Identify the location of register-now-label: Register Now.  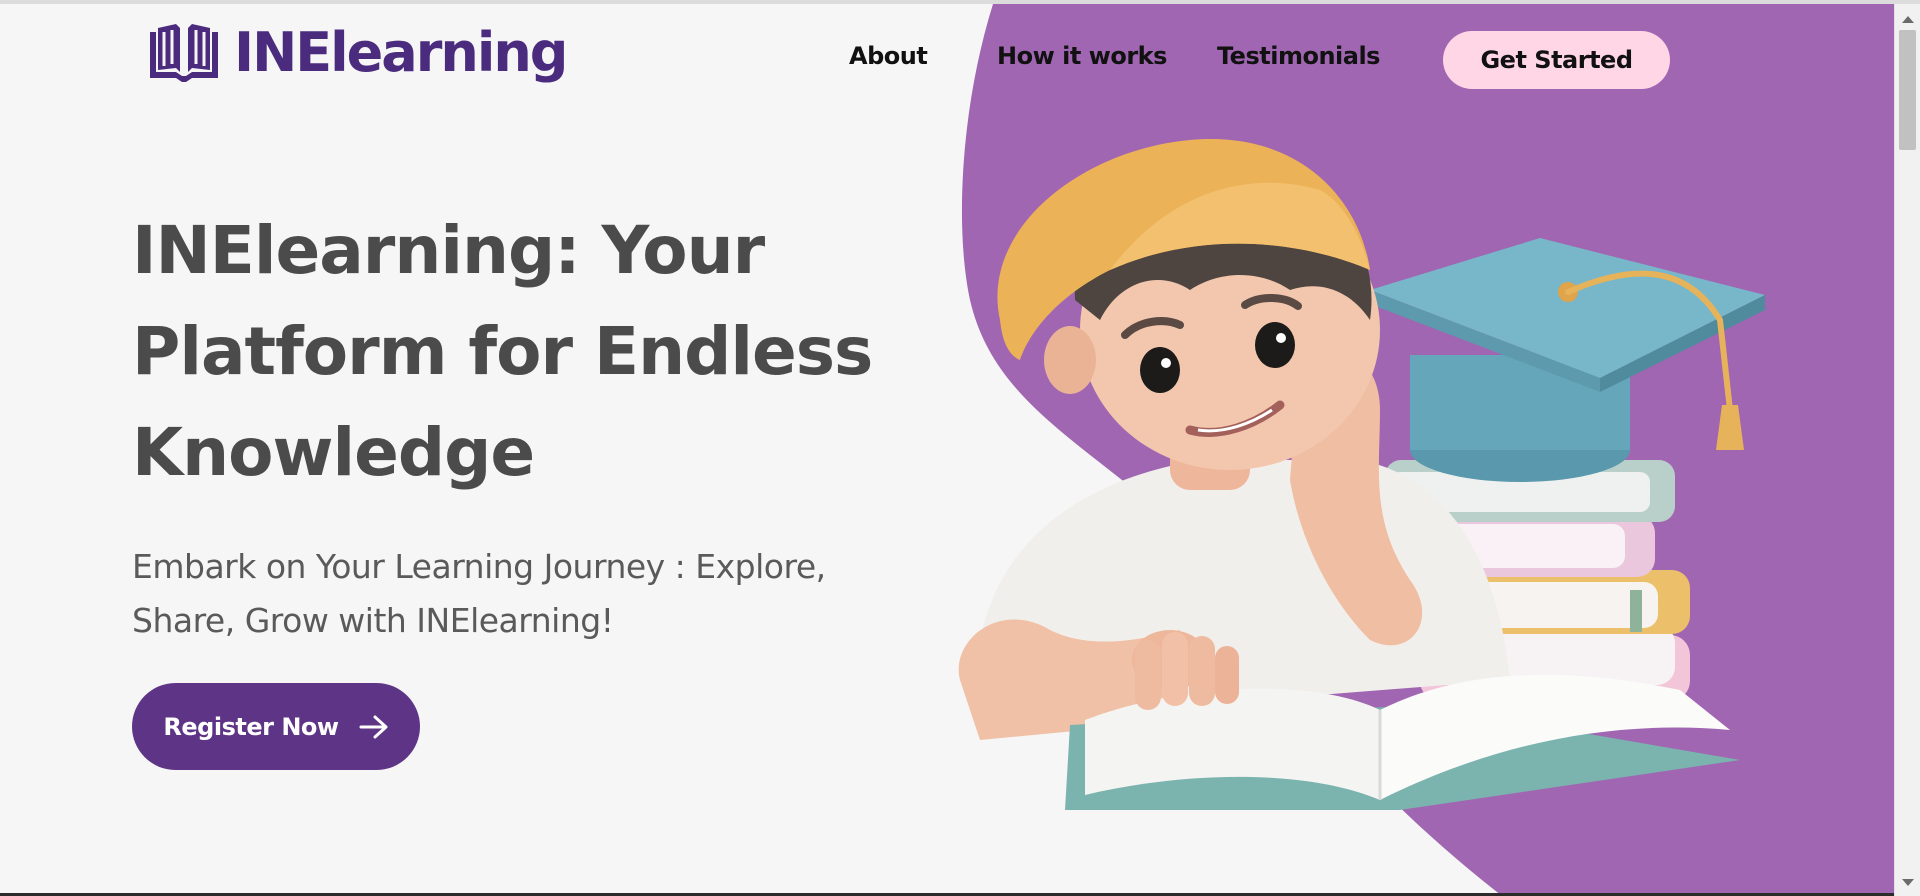
(251, 726).